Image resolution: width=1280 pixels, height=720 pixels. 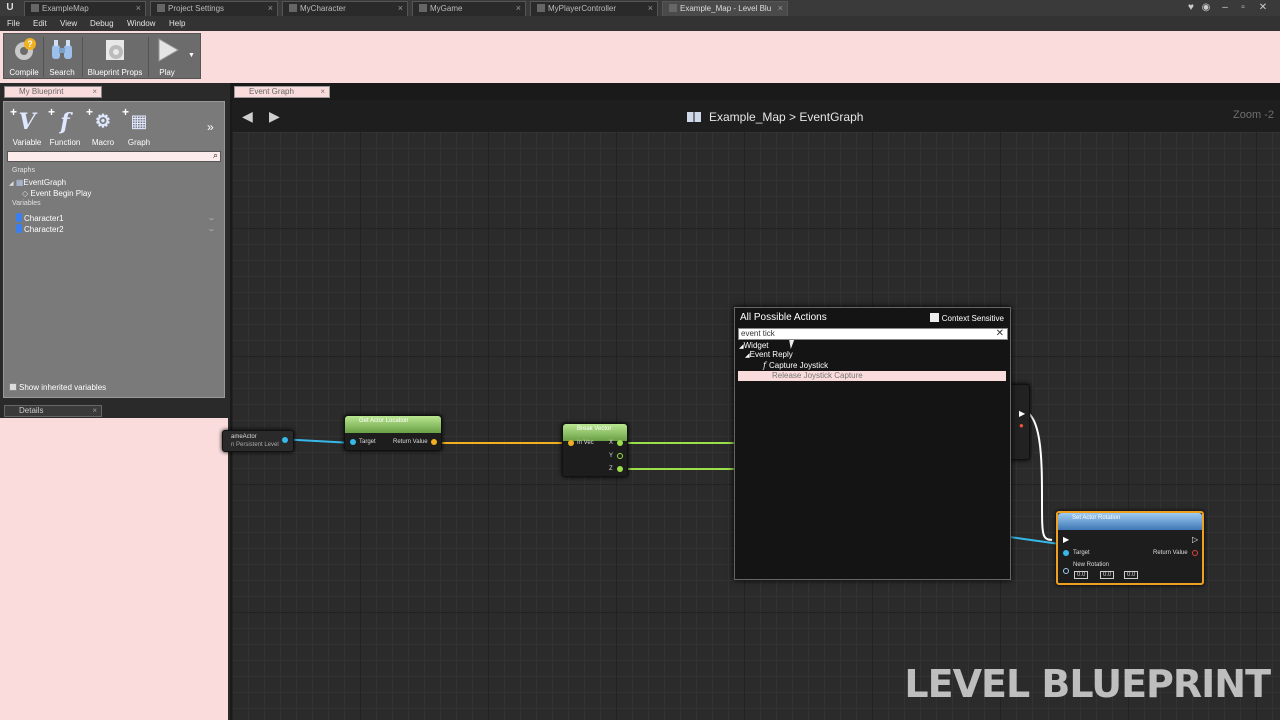 What do you see at coordinates (775, 117) in the screenshot?
I see `breadcrumb: Example_Map > EventGraph` at bounding box center [775, 117].